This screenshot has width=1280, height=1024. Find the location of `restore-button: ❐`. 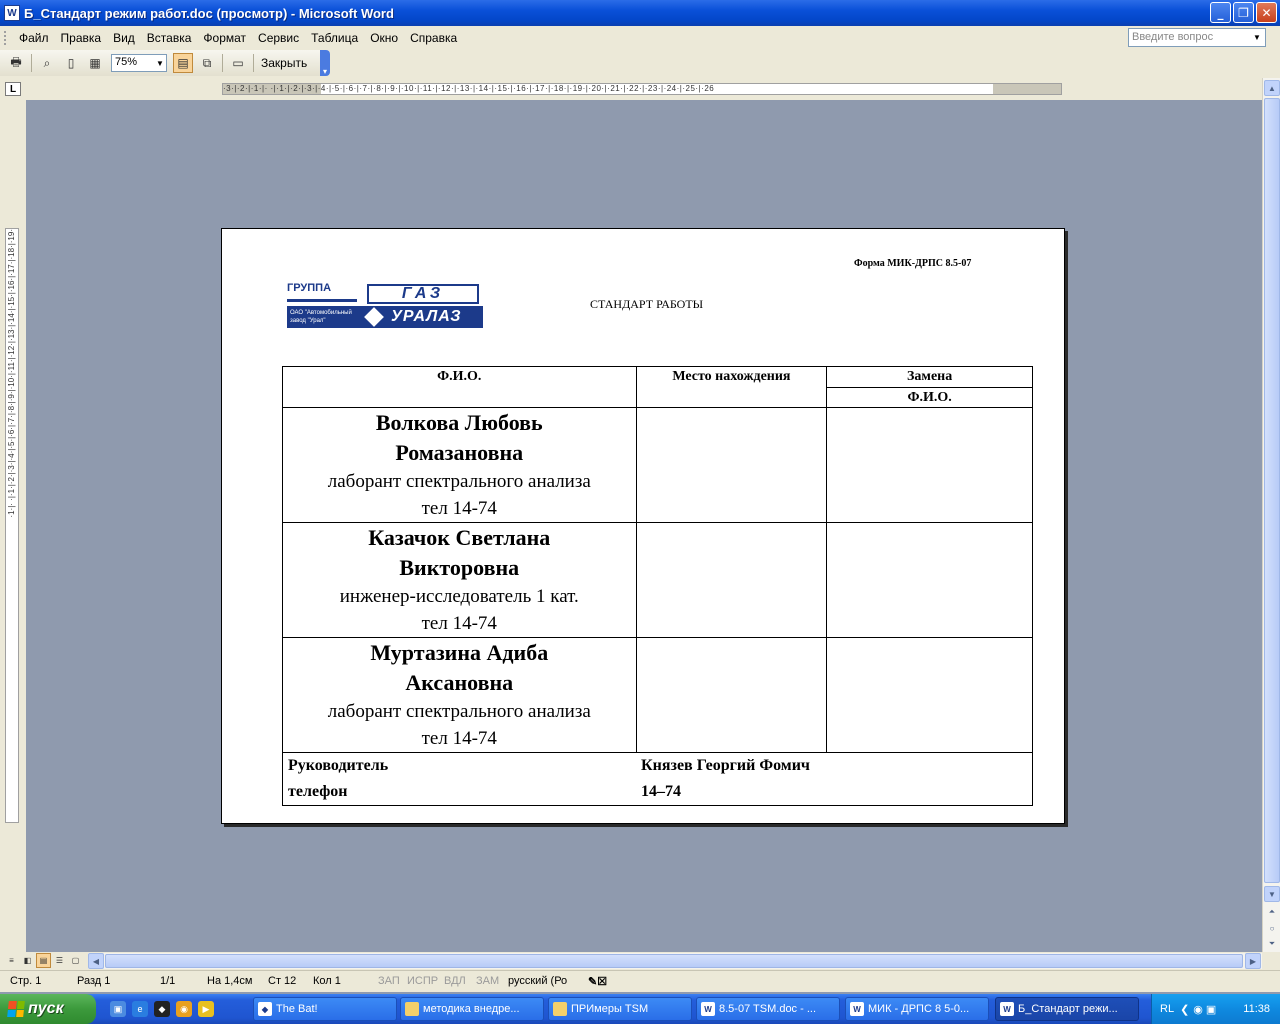

restore-button: ❐ is located at coordinates (1243, 12).